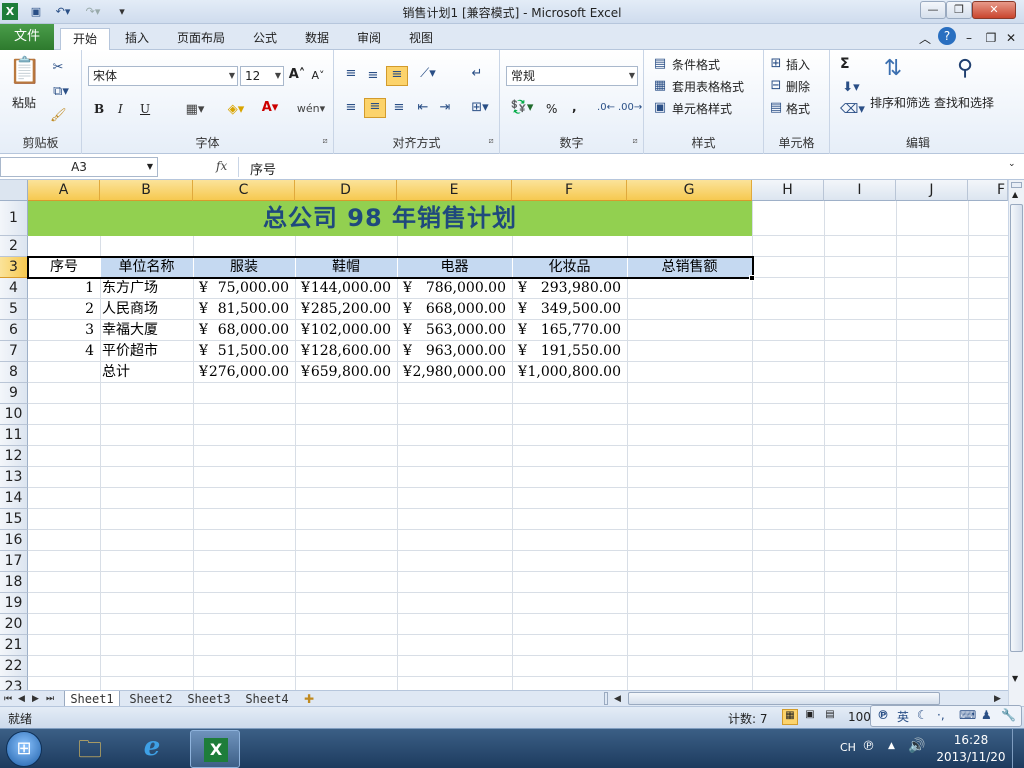  Describe the element at coordinates (1015, 194) in the screenshot. I see `scroll-up-icon: ▲` at that location.